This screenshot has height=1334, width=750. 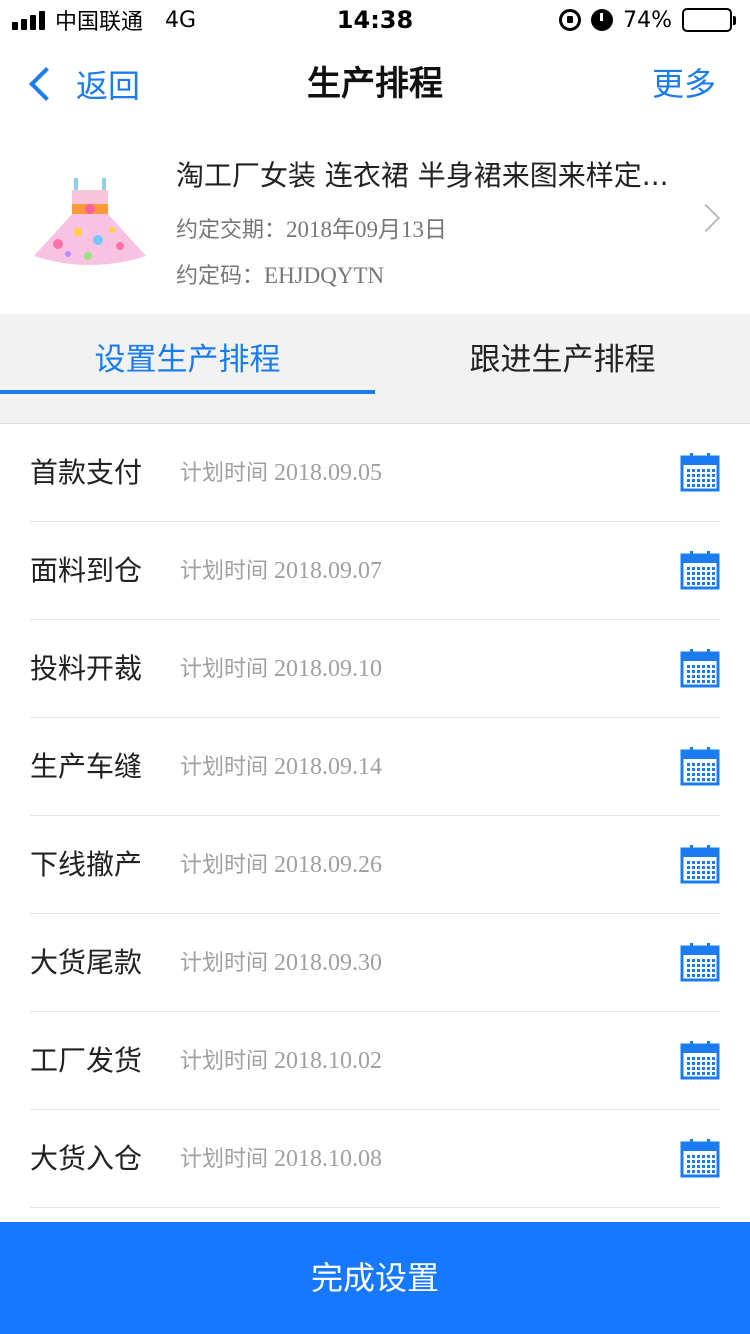 I want to click on schedule-row: 工厂发货 计划时间 2018.10.02, so click(x=375, y=1061).